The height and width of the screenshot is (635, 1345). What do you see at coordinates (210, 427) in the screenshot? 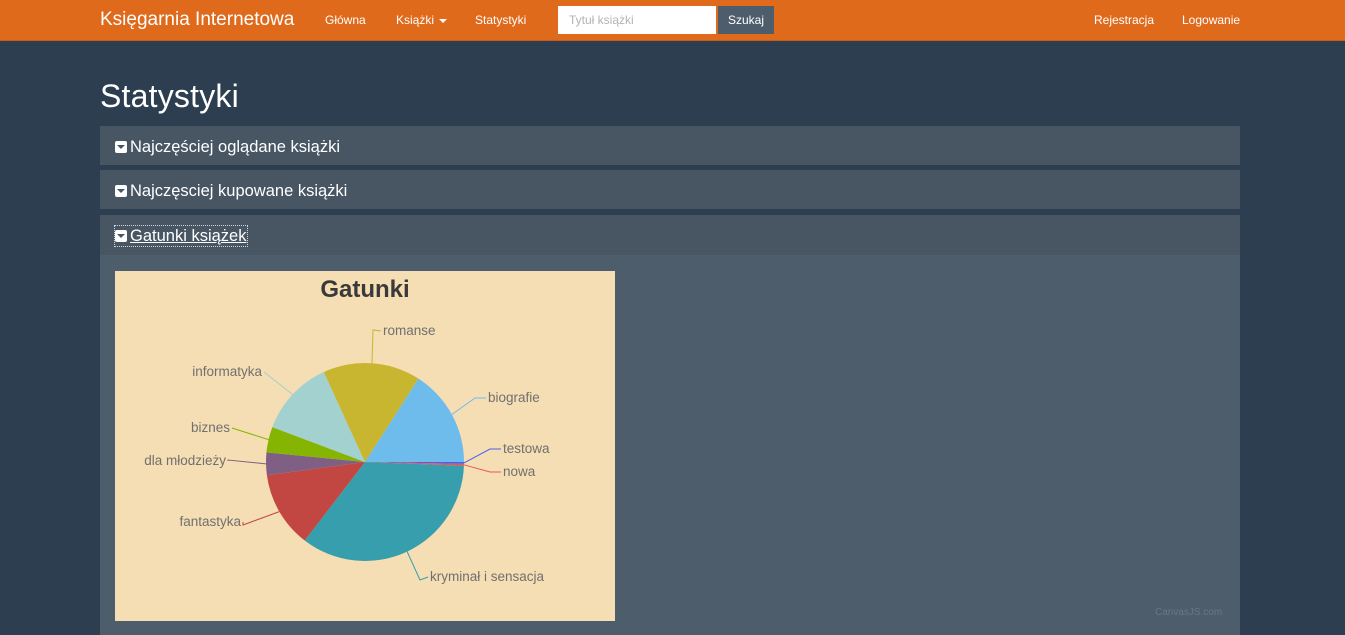
I see `pie-slice-label: biznes` at bounding box center [210, 427].